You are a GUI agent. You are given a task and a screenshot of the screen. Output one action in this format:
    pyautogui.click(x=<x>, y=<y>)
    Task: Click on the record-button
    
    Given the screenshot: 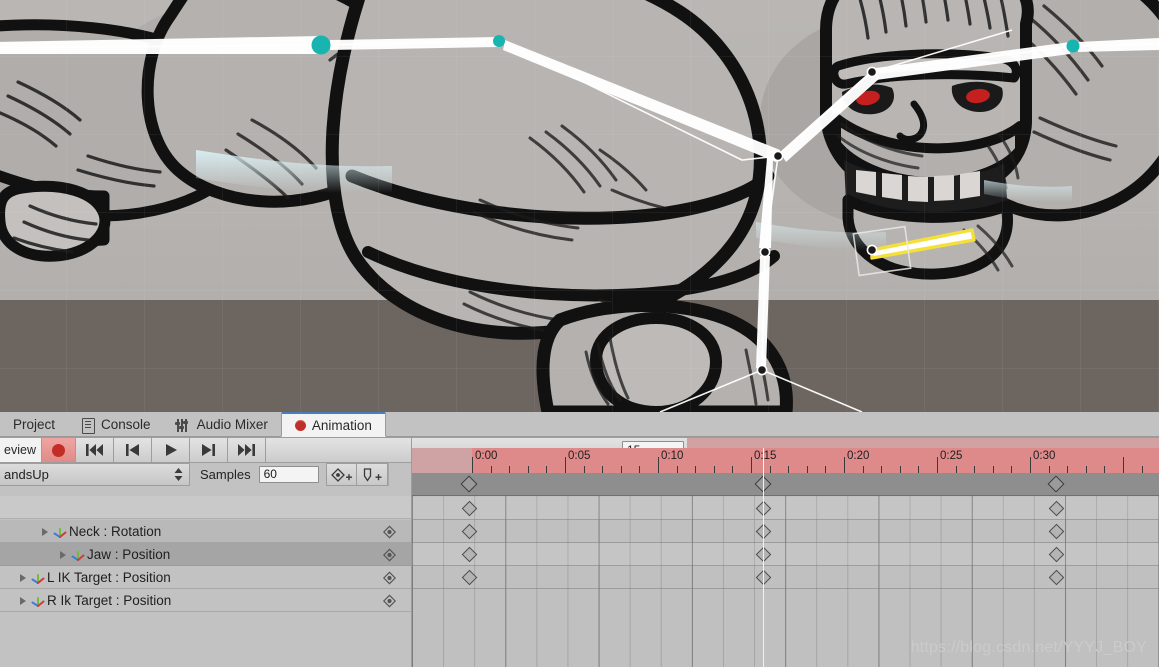 What is the action you would take?
    pyautogui.click(x=59, y=450)
    